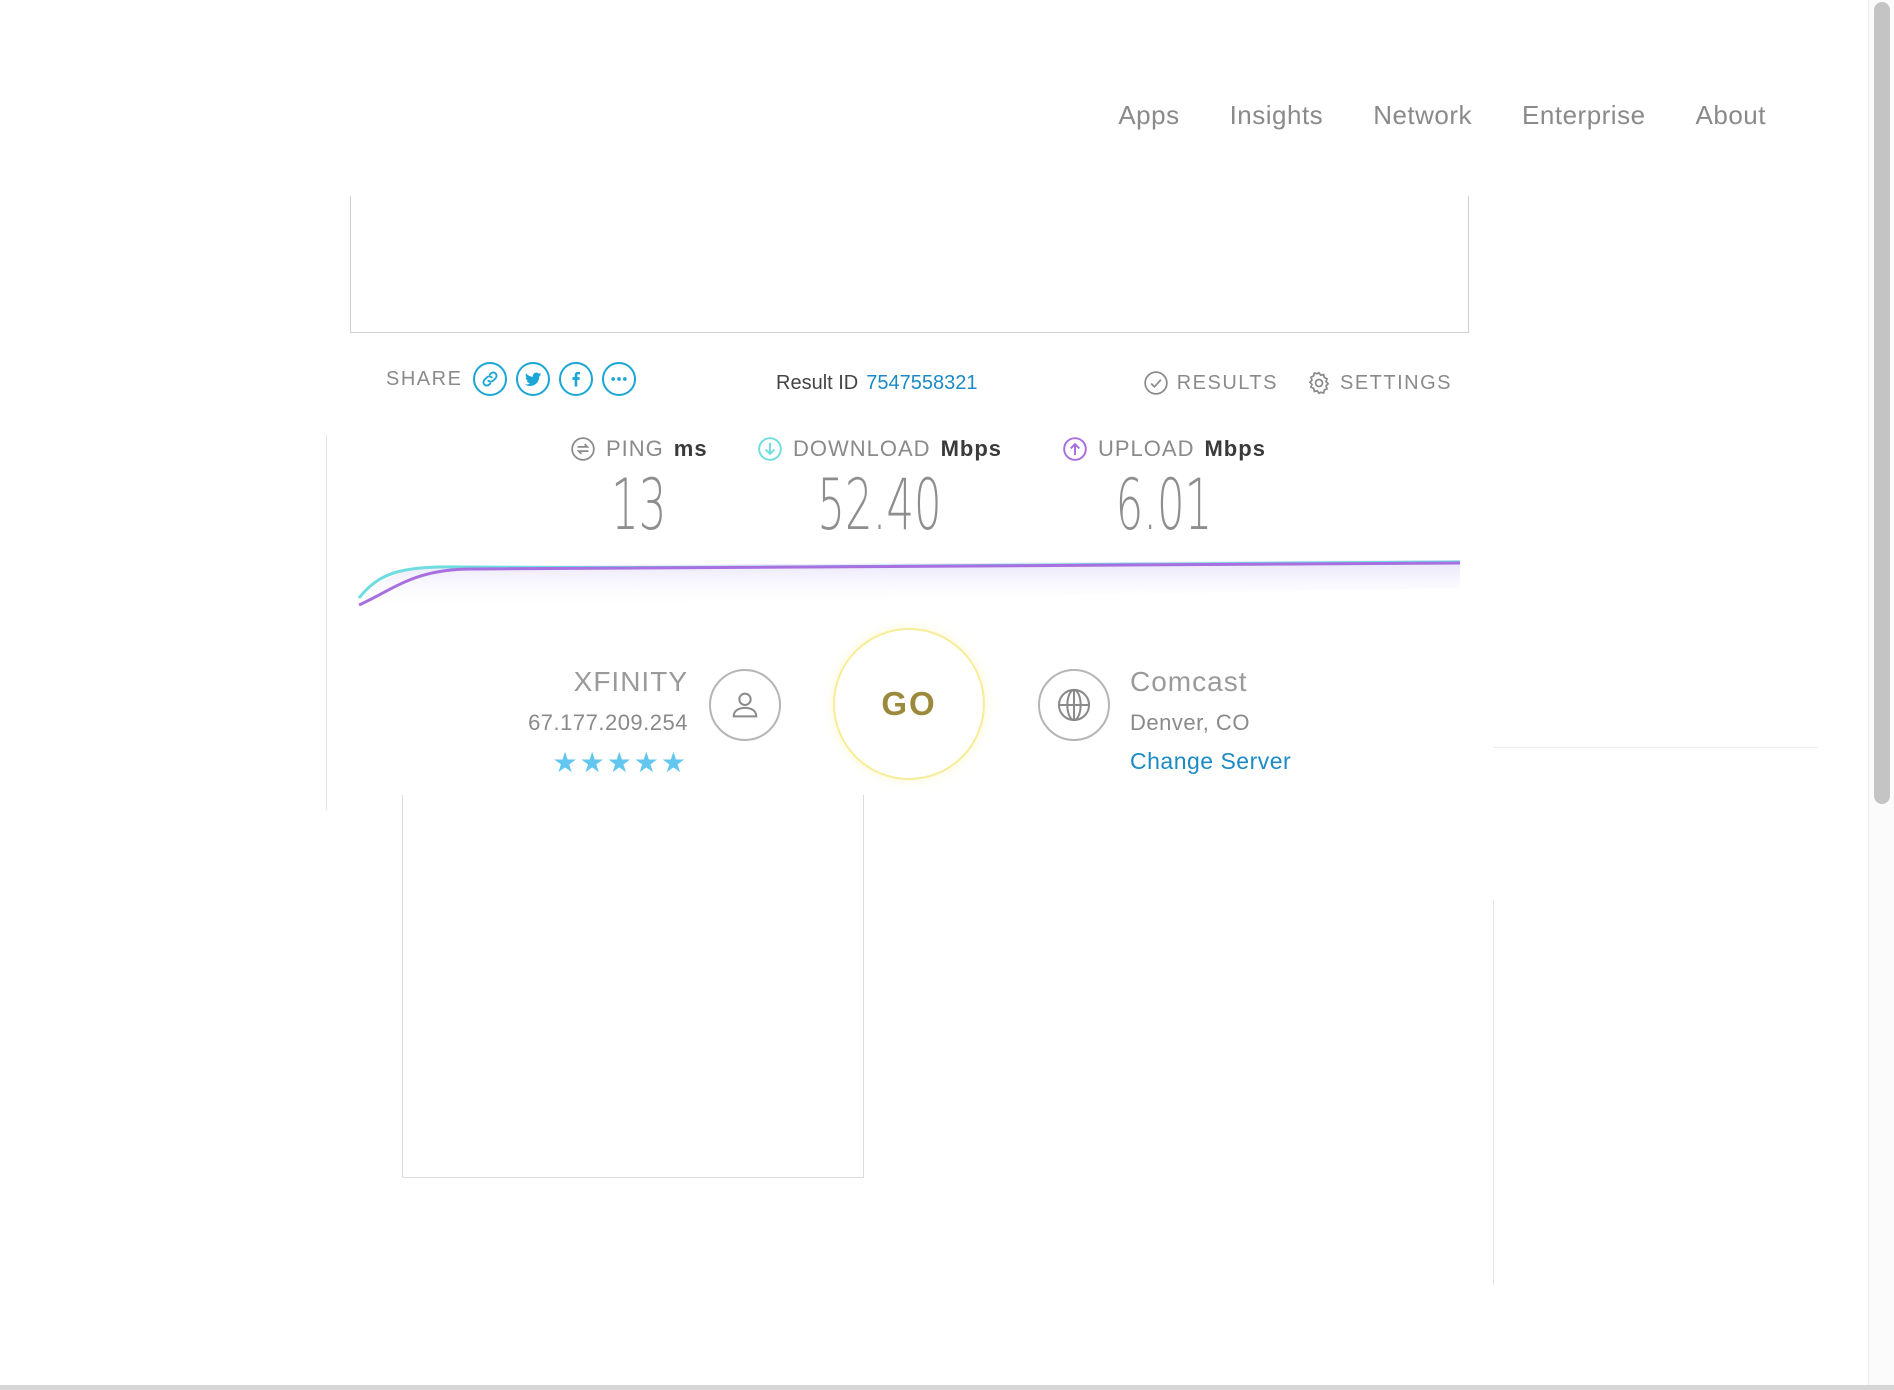  Describe the element at coordinates (608, 722) in the screenshot. I see `isp-ip: 67.177.209.254` at that location.